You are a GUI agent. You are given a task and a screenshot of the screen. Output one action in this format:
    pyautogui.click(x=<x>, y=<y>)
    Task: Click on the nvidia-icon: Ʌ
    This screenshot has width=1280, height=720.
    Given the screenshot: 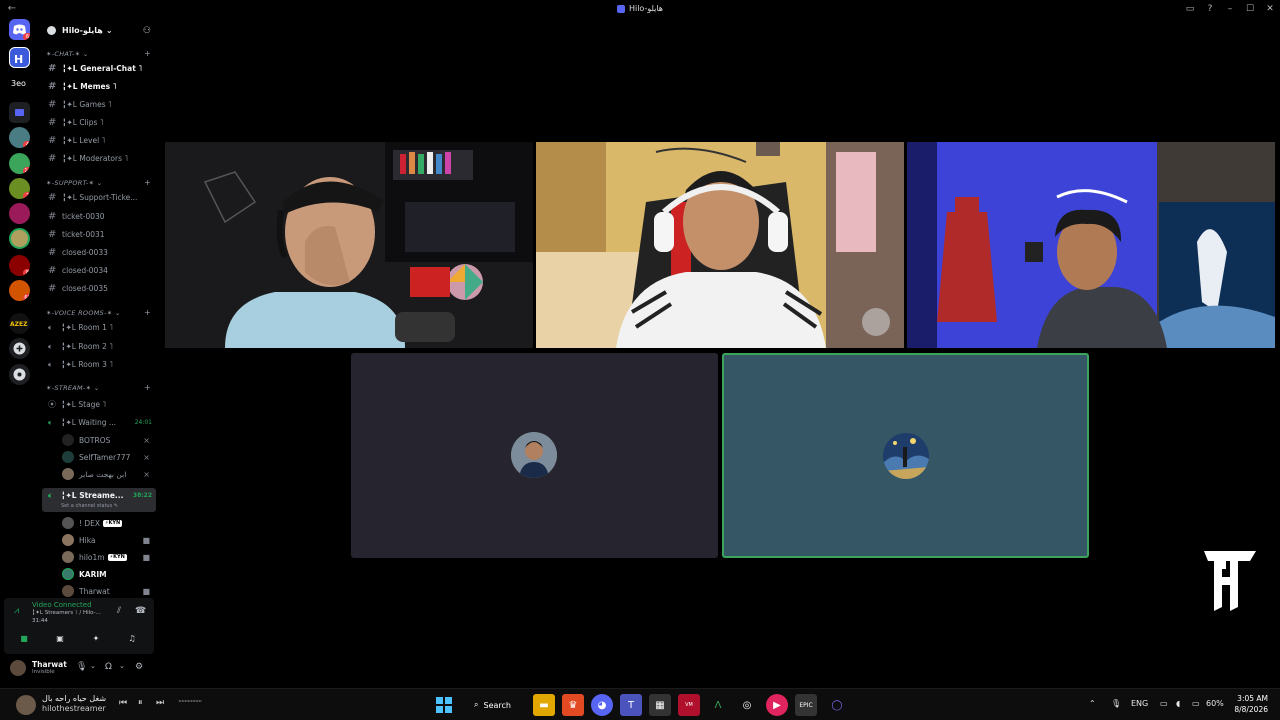 What is the action you would take?
    pyautogui.click(x=718, y=705)
    